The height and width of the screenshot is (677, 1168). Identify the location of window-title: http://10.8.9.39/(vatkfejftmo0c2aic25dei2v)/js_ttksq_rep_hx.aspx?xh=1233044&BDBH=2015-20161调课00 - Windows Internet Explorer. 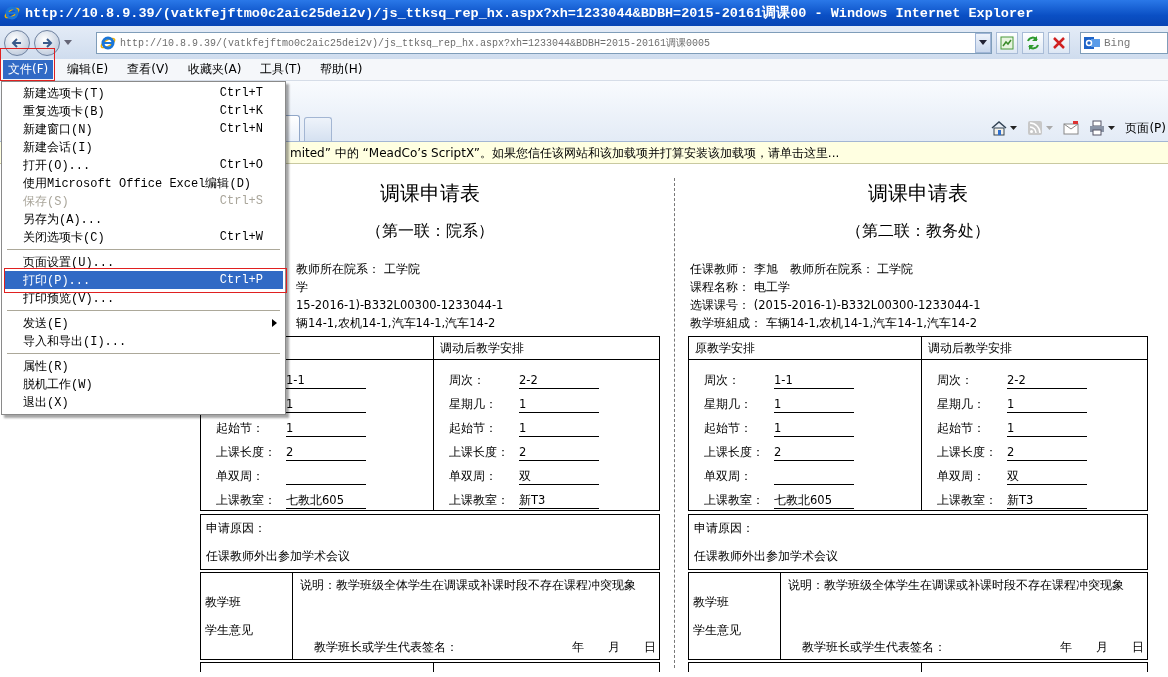
(529, 13).